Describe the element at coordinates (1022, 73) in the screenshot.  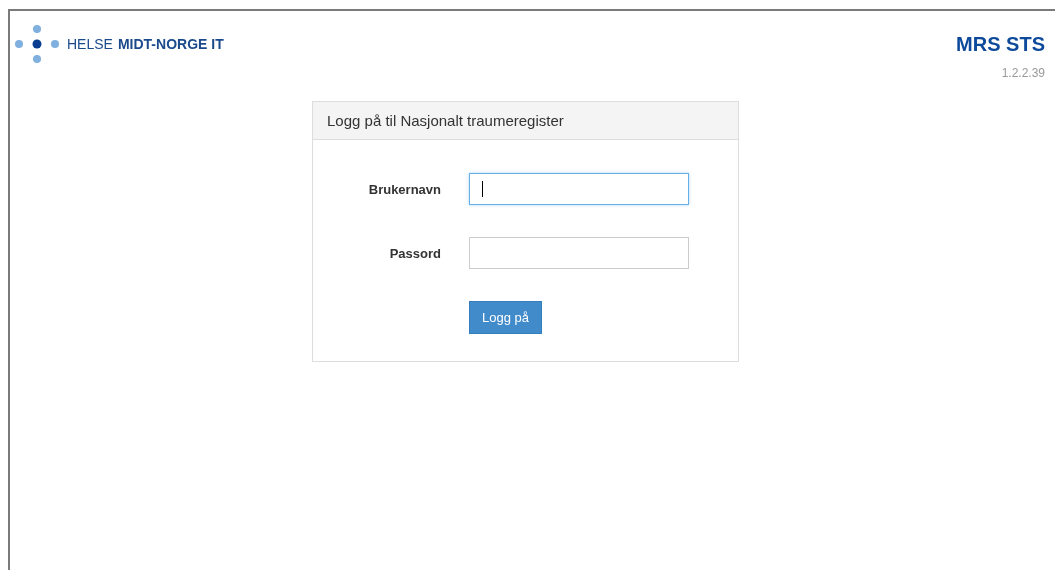
I see `version-number: 1.2.2.39` at that location.